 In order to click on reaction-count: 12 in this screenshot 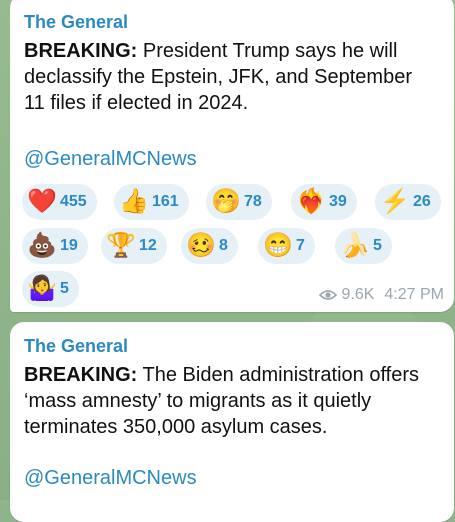, I will do `click(148, 245)`.